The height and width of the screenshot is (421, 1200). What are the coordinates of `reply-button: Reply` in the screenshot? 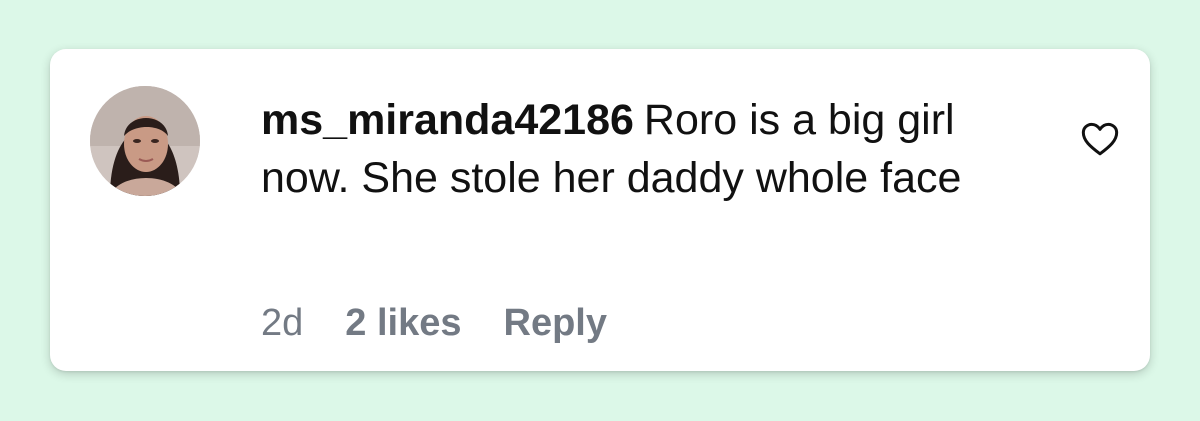 It's located at (555, 323).